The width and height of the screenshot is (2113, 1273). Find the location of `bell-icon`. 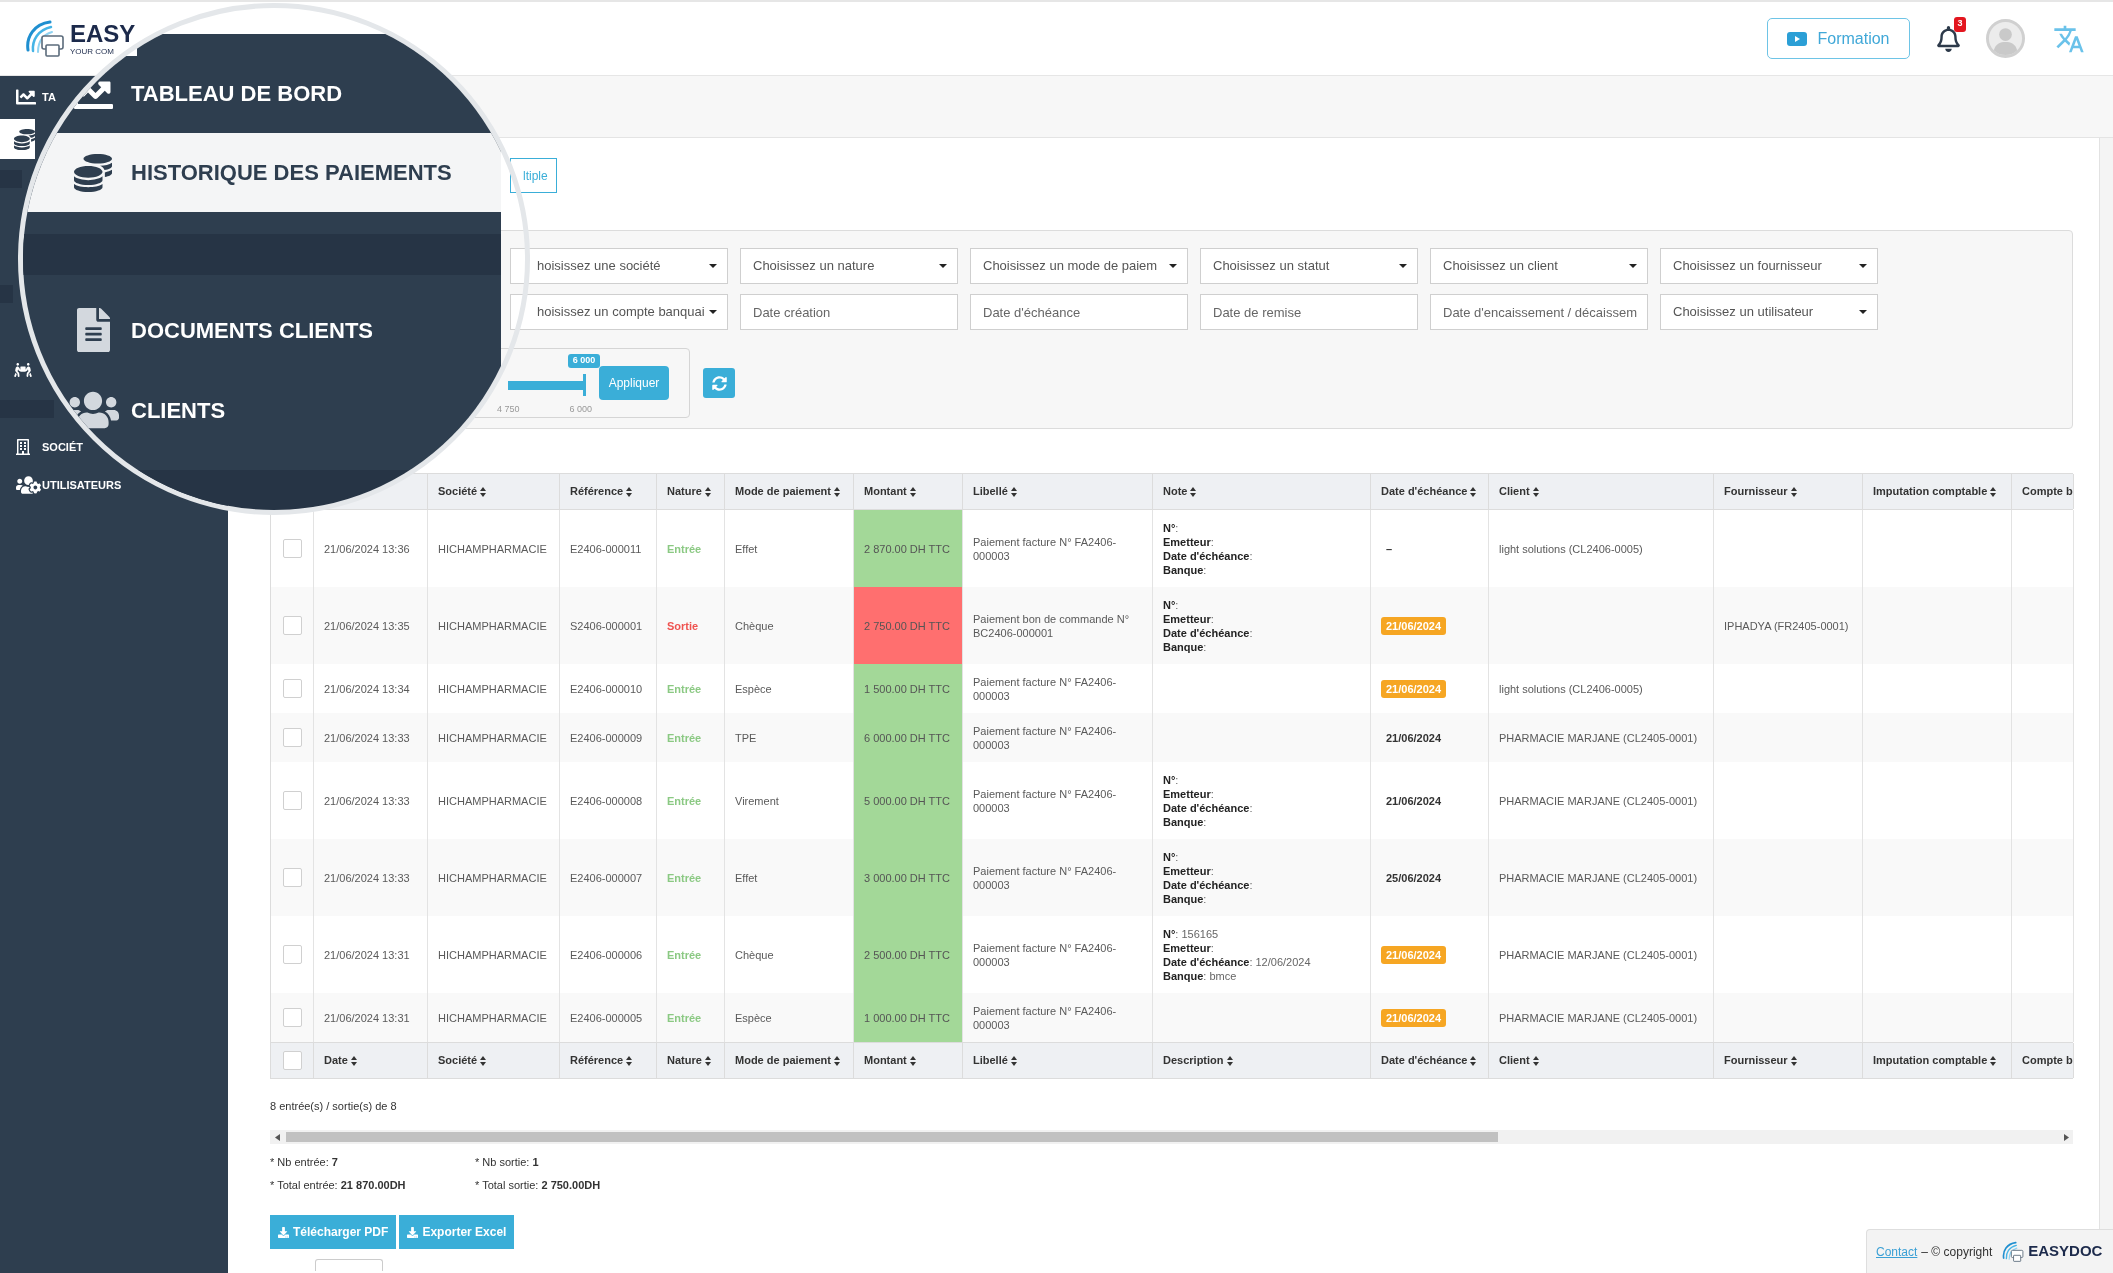

bell-icon is located at coordinates (1948, 38).